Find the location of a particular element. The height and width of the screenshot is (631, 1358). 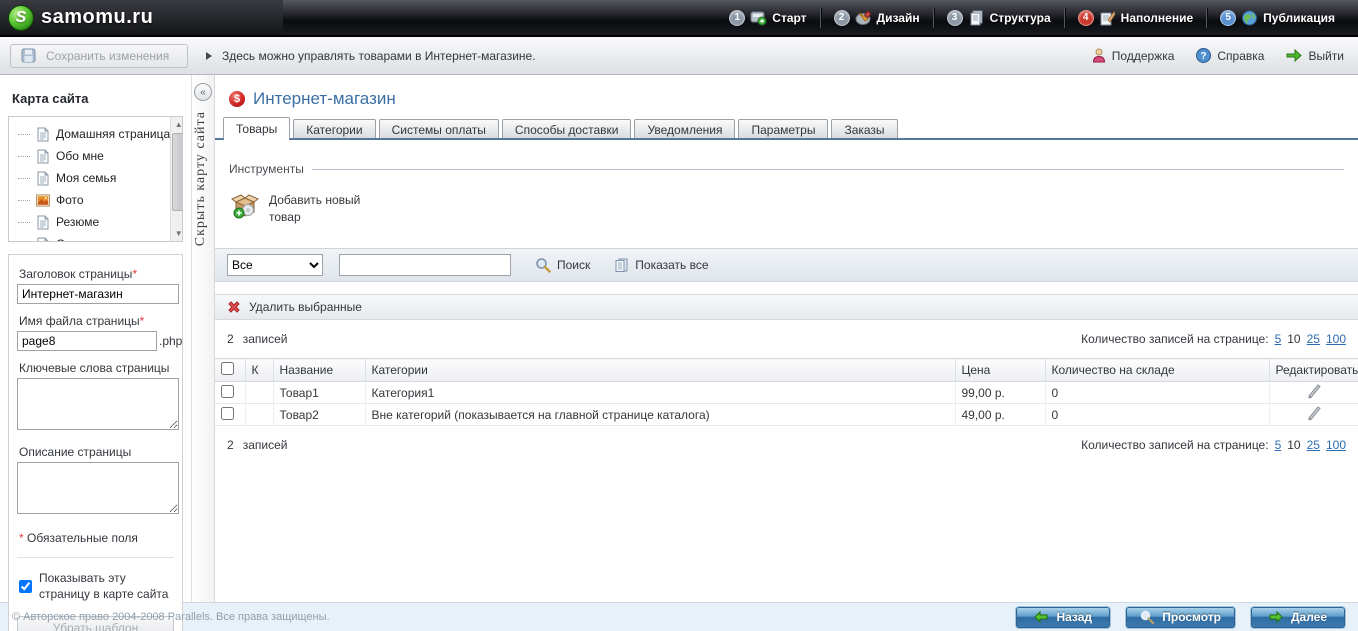

page-size-10: 10 is located at coordinates (1294, 339).